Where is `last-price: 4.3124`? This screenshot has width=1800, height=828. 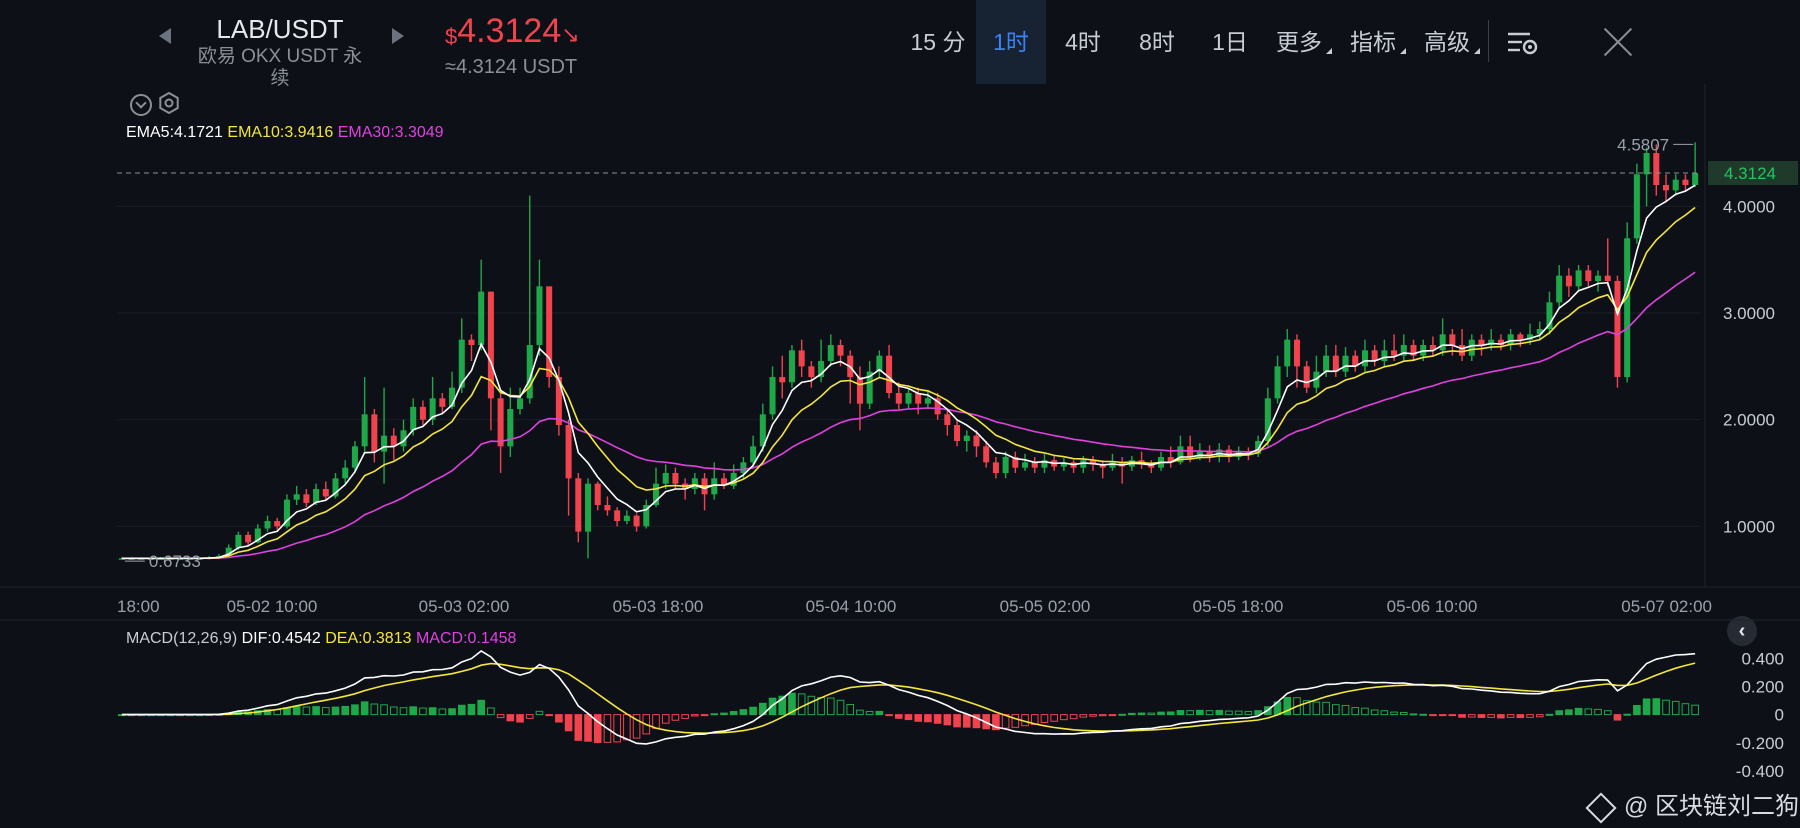
last-price: 4.3124 is located at coordinates (509, 31).